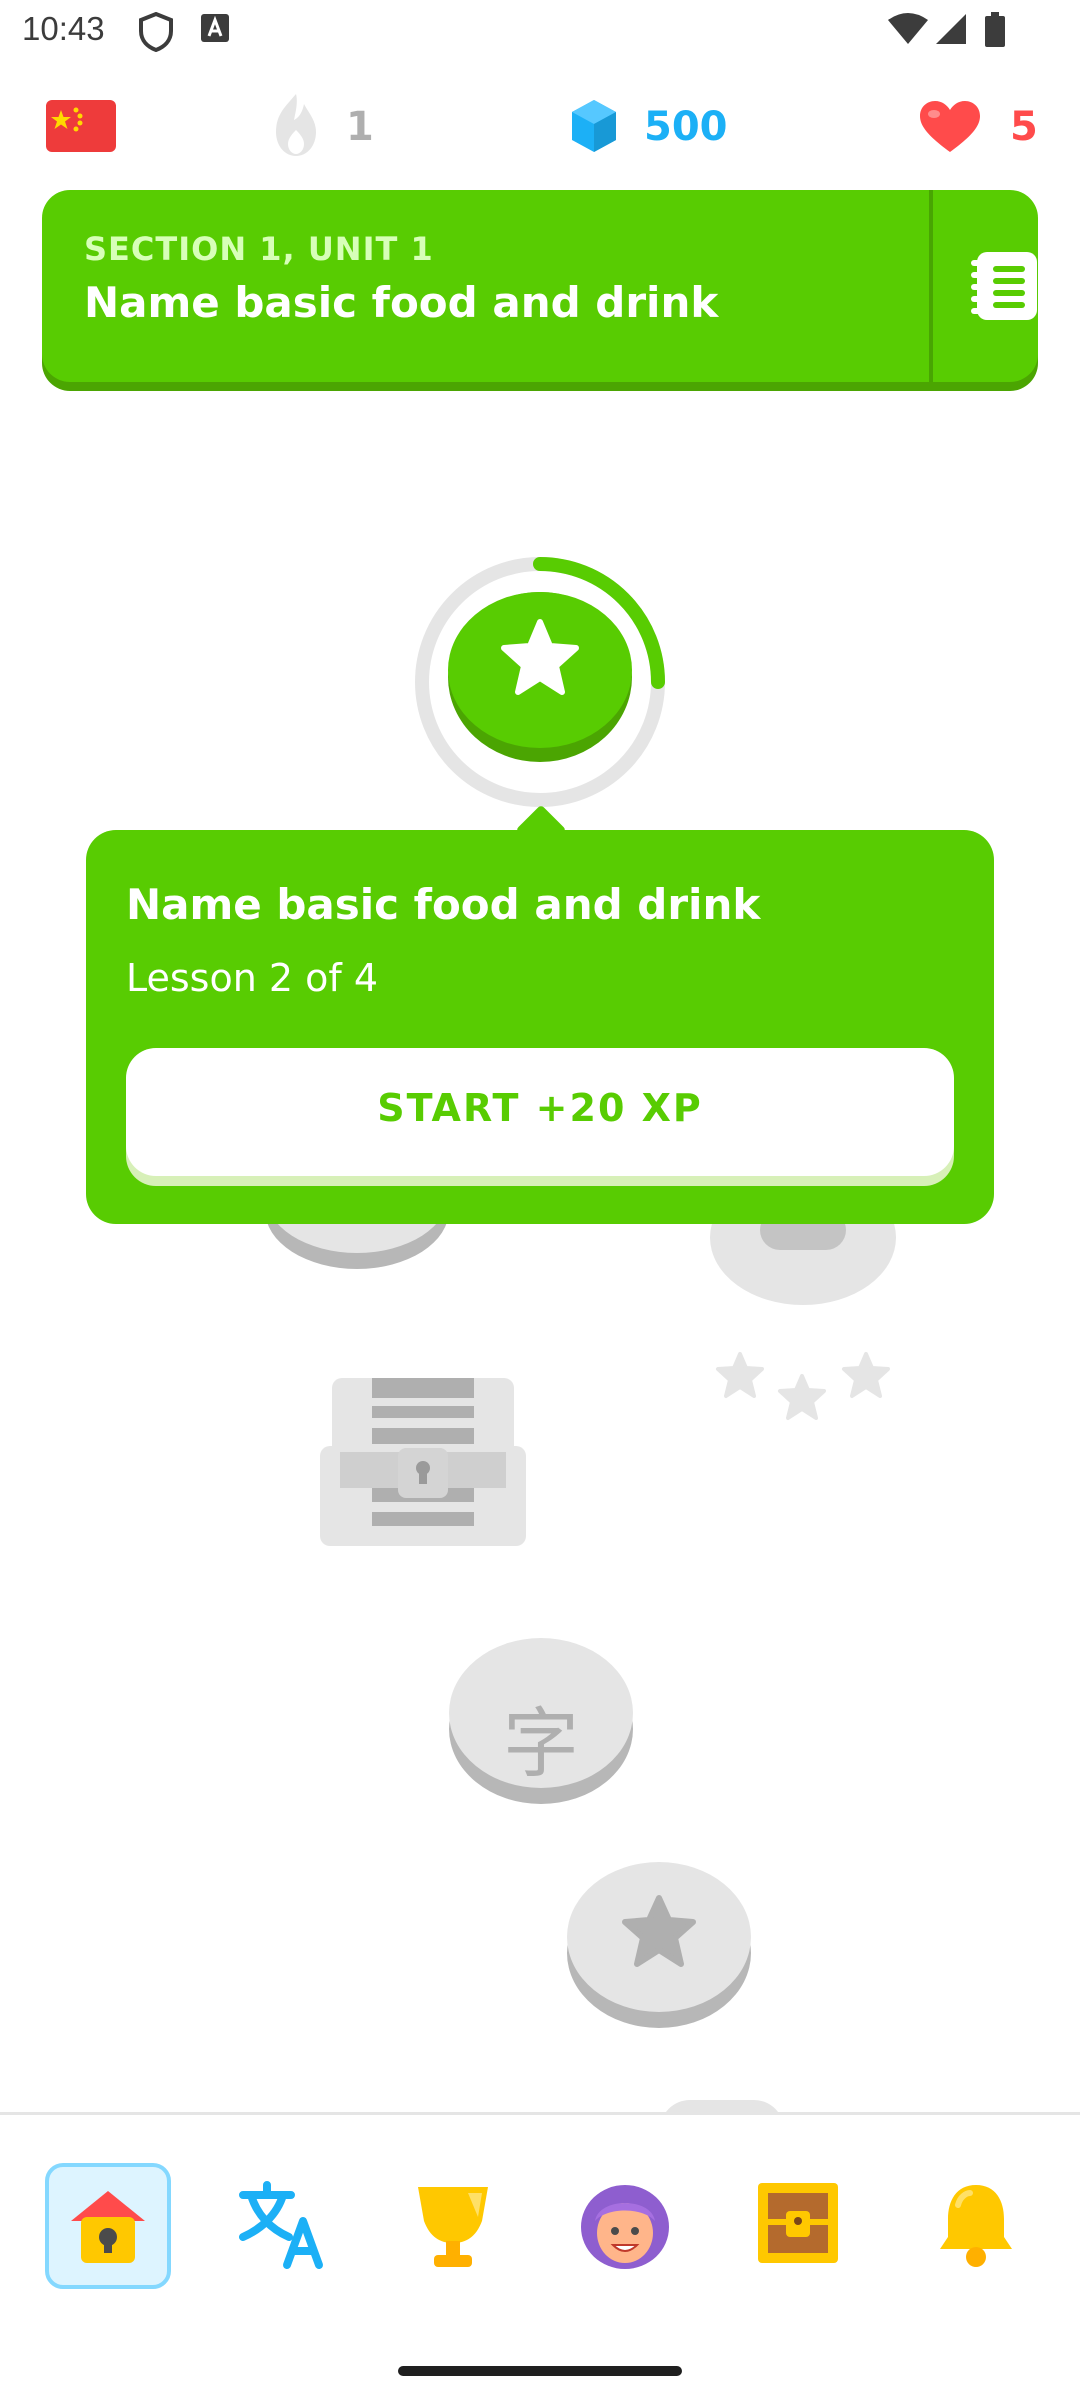 This screenshot has height=2400, width=1080. I want to click on nav-letters, so click(280, 2226).